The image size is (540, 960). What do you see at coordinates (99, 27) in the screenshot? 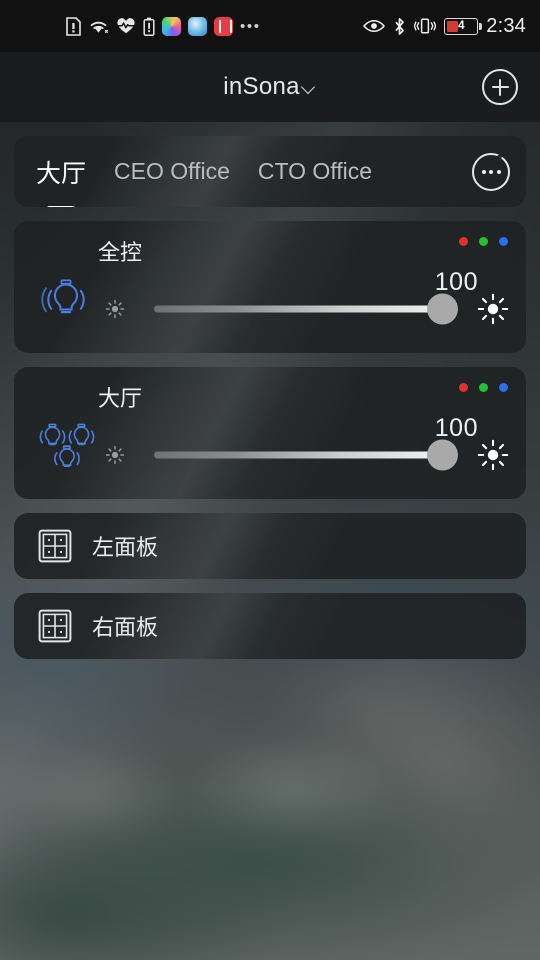
I see `wifi-icon` at bounding box center [99, 27].